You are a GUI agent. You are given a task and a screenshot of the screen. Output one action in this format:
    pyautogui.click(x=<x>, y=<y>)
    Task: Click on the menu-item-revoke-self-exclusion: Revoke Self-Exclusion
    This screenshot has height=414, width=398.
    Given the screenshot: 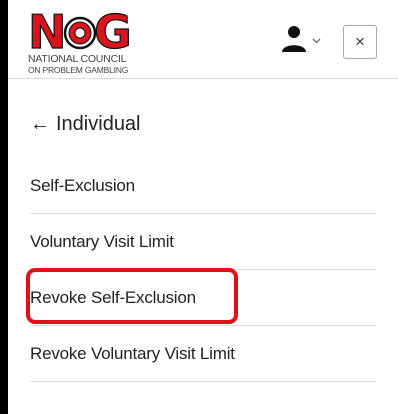 What is the action you would take?
    pyautogui.click(x=203, y=298)
    